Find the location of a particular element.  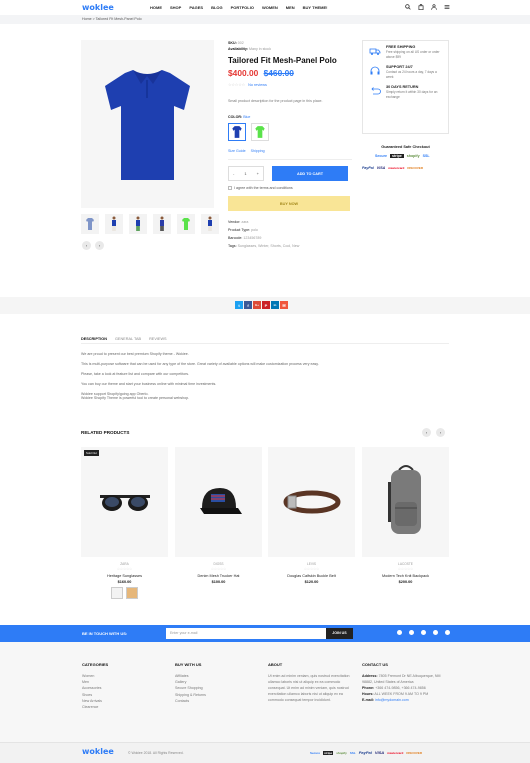

breadcrumb-bar: Home > Tailored Fit Mesh-Panel Polo is located at coordinates (265, 19).